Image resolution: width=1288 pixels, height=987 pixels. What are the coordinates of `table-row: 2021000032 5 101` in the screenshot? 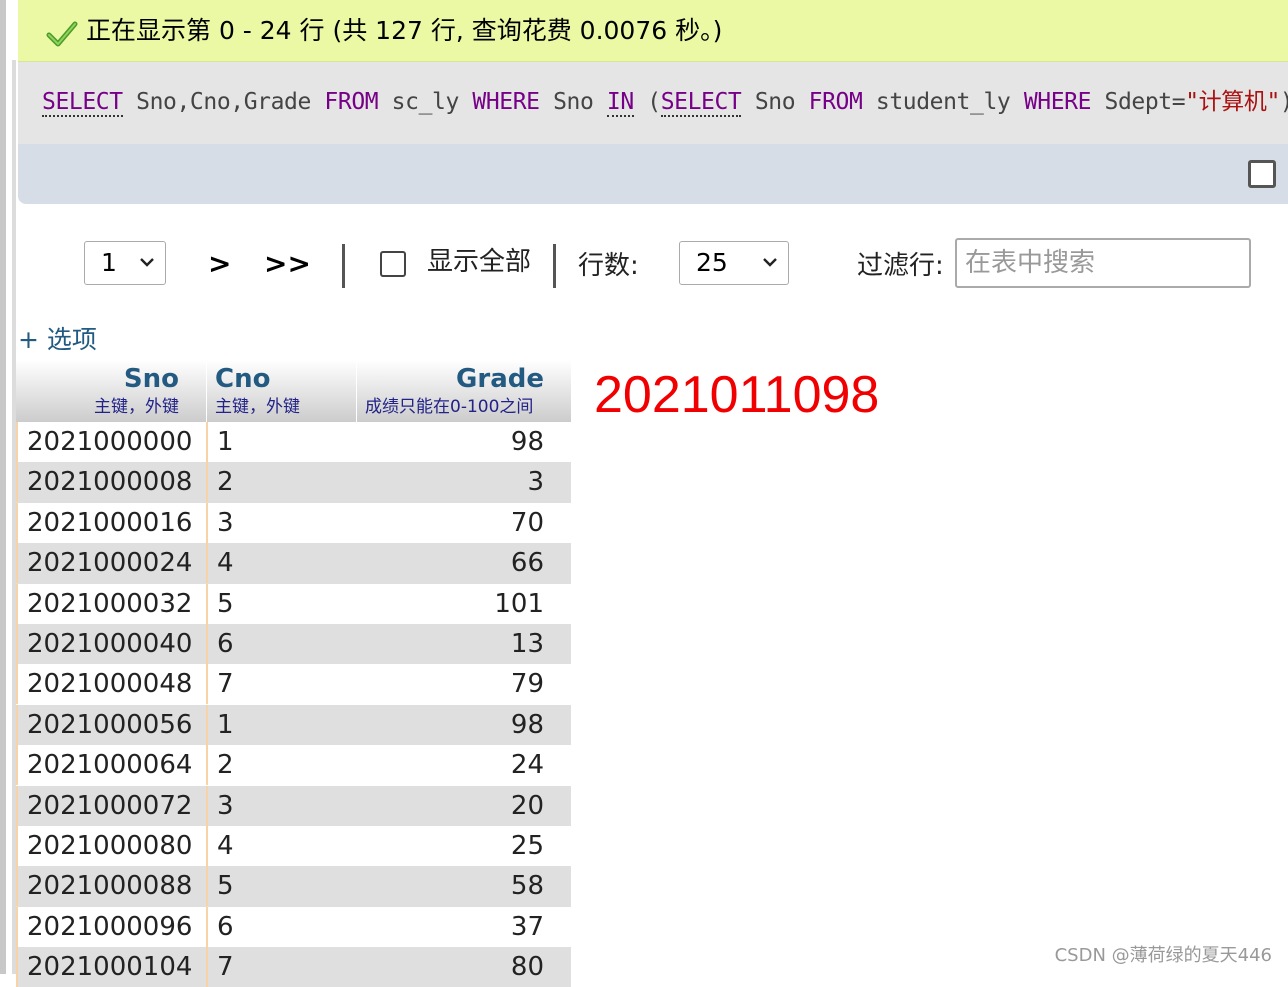 It's located at (293, 603).